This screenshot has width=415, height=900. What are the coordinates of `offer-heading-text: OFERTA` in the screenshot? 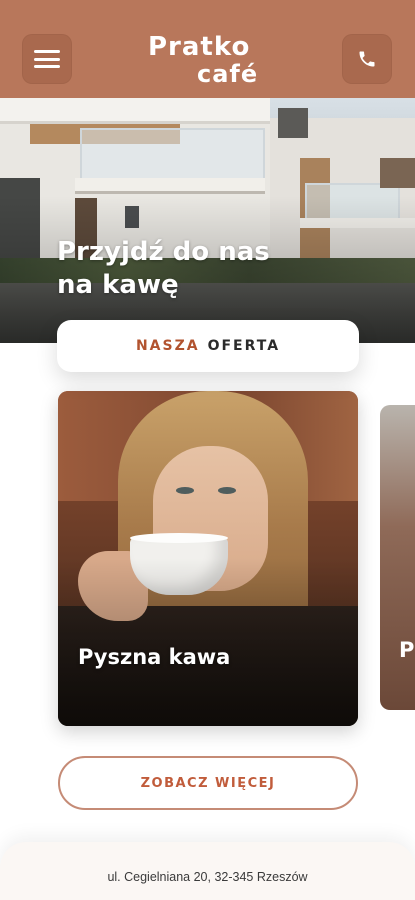 It's located at (244, 346).